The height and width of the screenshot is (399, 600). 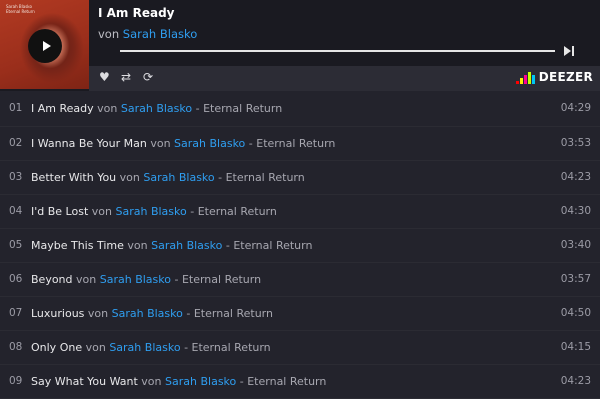 What do you see at coordinates (104, 77) in the screenshot?
I see `heart-icon: ♥` at bounding box center [104, 77].